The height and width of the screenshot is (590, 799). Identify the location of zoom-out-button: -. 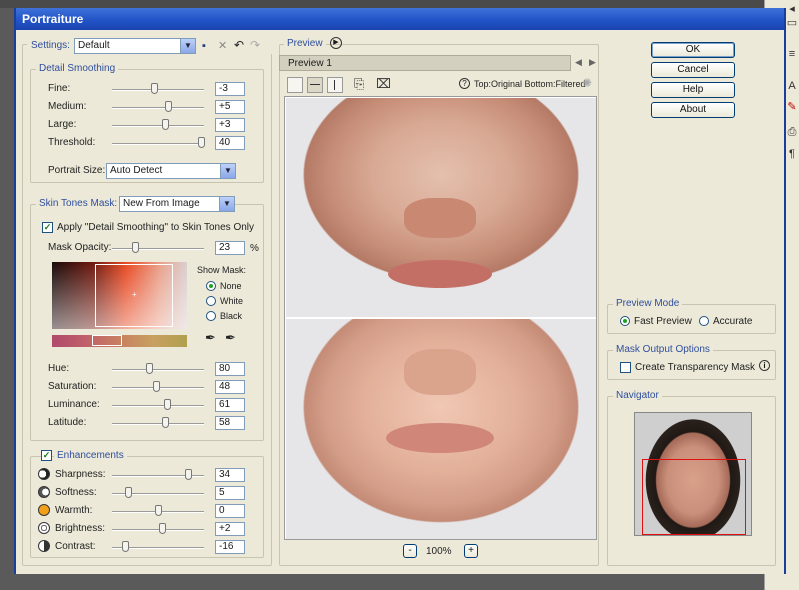
(410, 551).